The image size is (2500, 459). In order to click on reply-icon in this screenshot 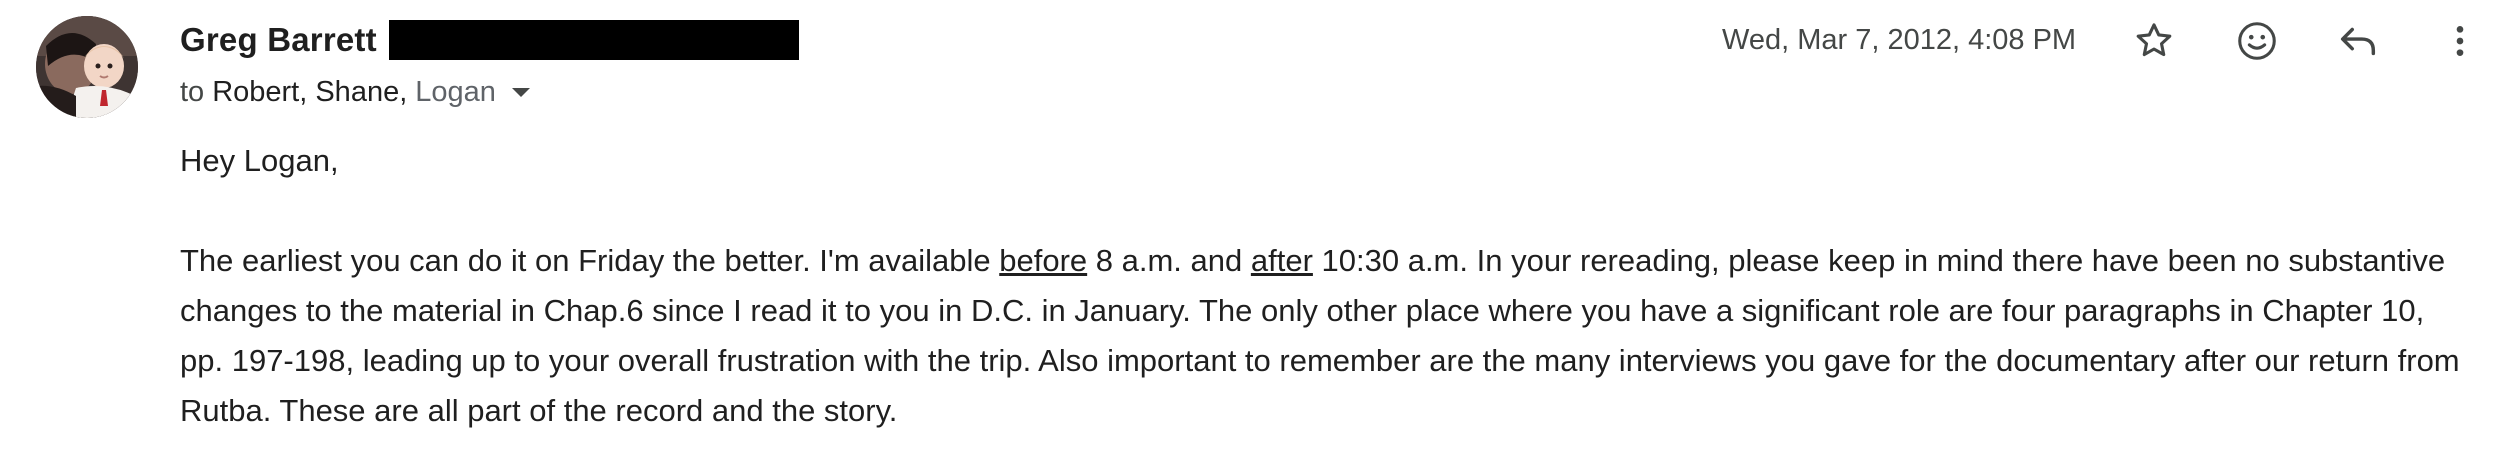, I will do `click(2358, 41)`.